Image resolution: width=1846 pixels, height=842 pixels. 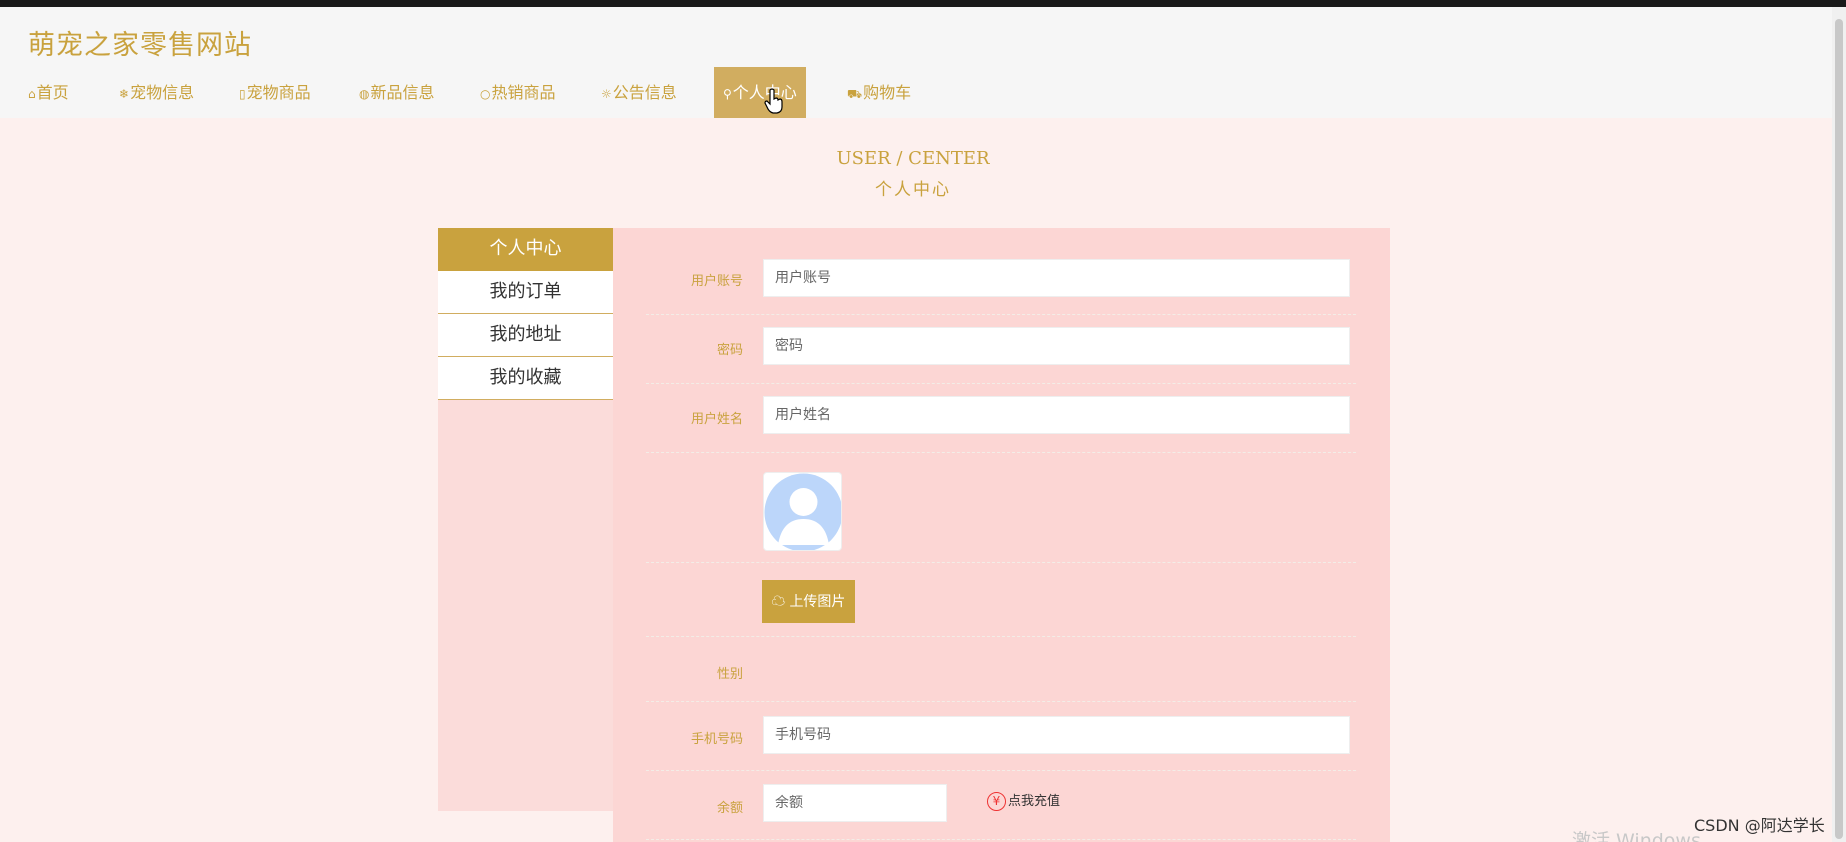 What do you see at coordinates (1759, 825) in the screenshot?
I see `csdn-watermark: CSDN @阿达学长` at bounding box center [1759, 825].